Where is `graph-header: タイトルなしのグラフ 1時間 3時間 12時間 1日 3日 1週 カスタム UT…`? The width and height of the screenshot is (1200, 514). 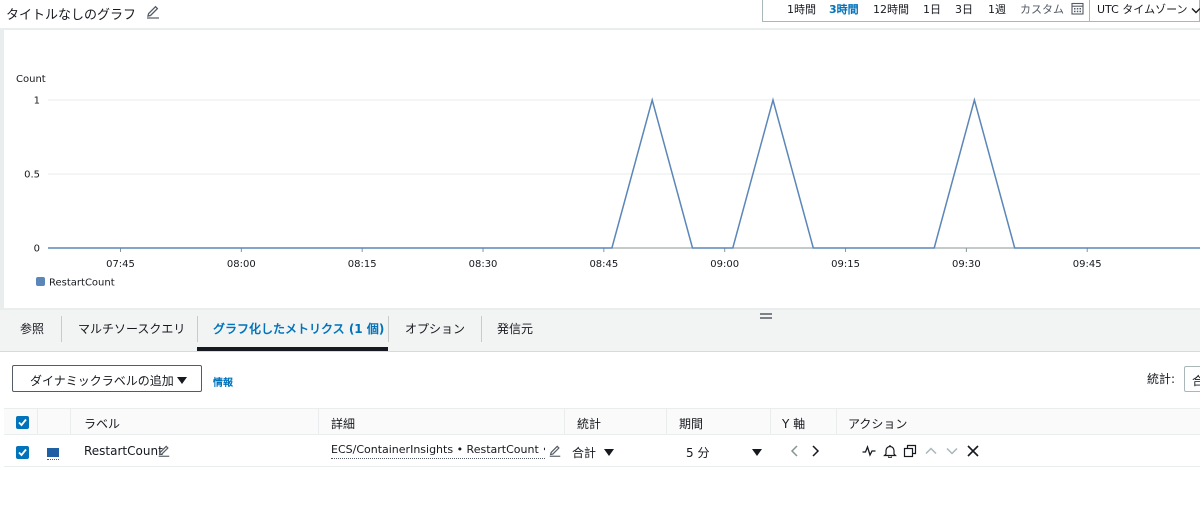 graph-header: タイトルなしのグラフ 1時間 3時間 12時間 1日 3日 1週 カスタム UT… is located at coordinates (600, 14).